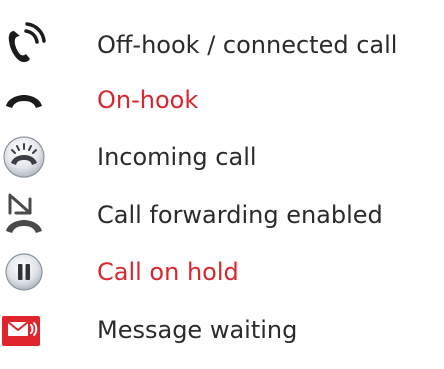 This screenshot has height=369, width=444. What do you see at coordinates (197, 330) in the screenshot?
I see `legend-label-message-waiting: Message waiting` at bounding box center [197, 330].